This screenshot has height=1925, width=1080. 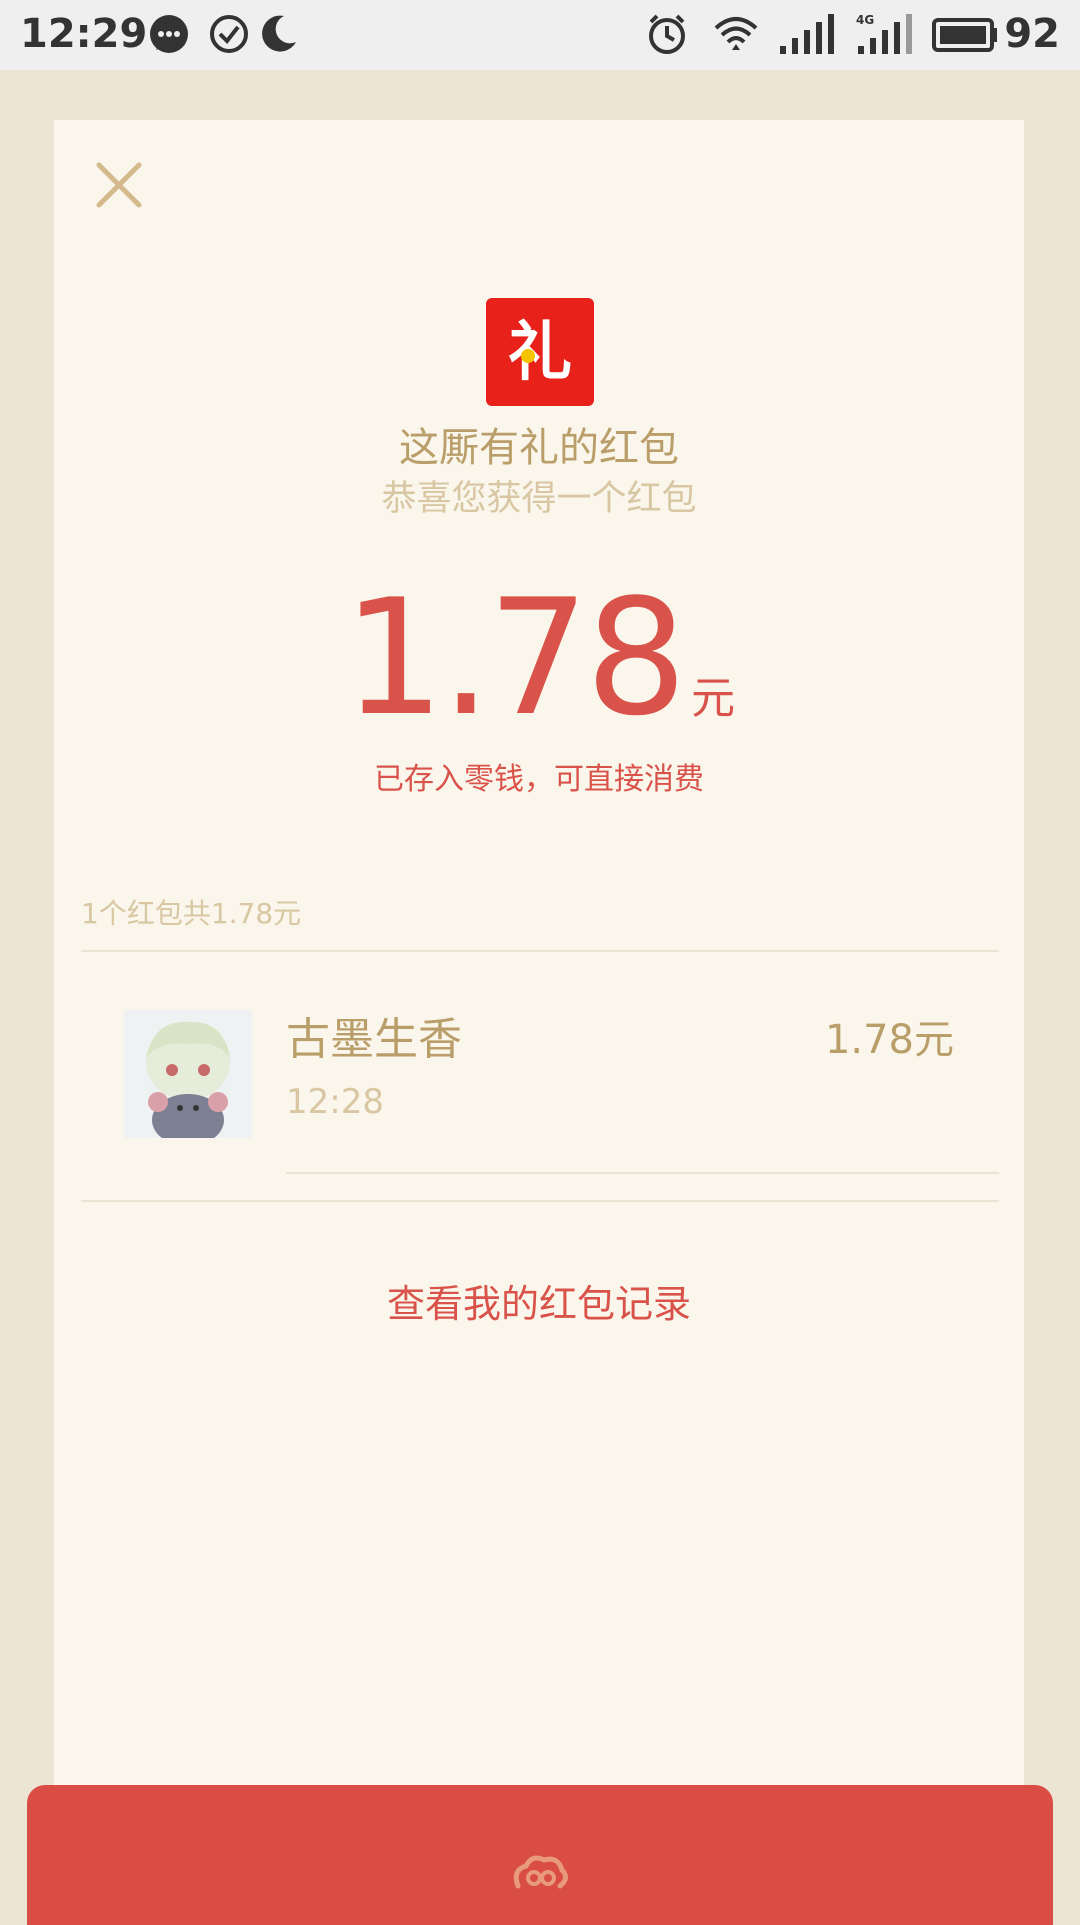 What do you see at coordinates (807, 34) in the screenshot?
I see `signal-icon` at bounding box center [807, 34].